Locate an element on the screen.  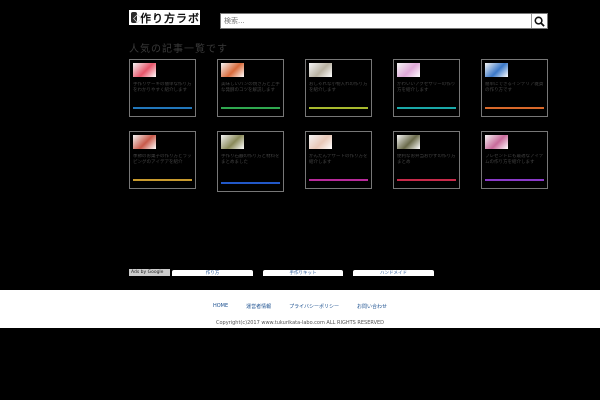
ad-link-tab: ハンドメイド is located at coordinates (393, 273).